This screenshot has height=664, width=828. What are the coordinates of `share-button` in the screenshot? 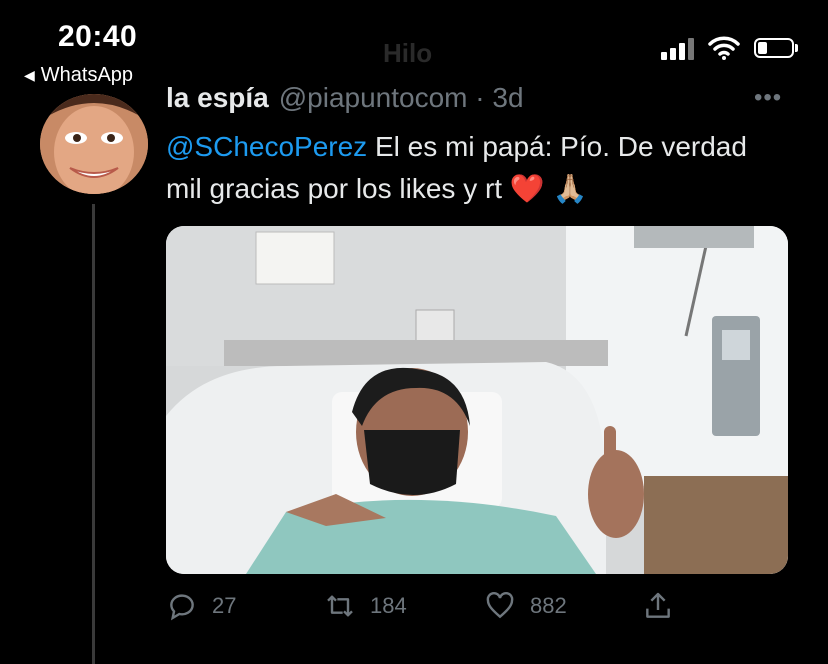 It's located at (658, 606).